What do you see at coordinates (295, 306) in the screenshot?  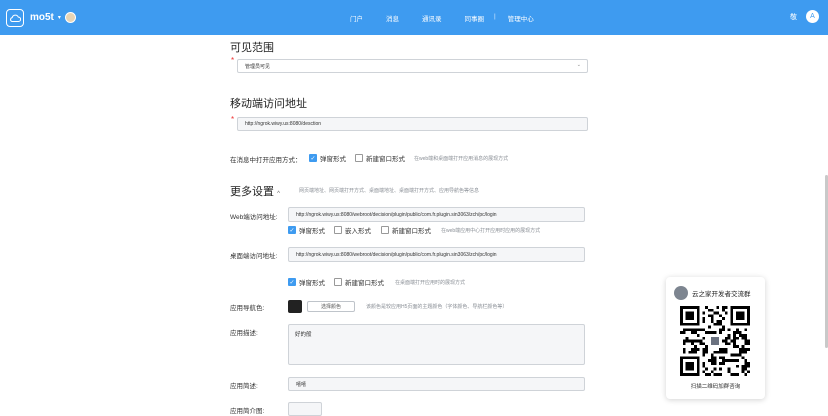 I see `nav-color-swatch` at bounding box center [295, 306].